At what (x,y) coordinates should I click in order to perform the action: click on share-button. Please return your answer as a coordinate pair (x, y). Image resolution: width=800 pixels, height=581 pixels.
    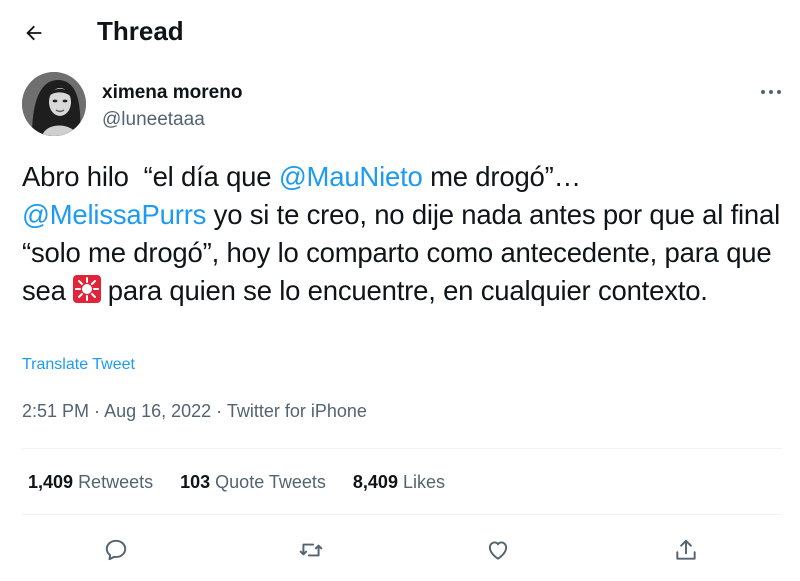
    Looking at the image, I should click on (686, 550).